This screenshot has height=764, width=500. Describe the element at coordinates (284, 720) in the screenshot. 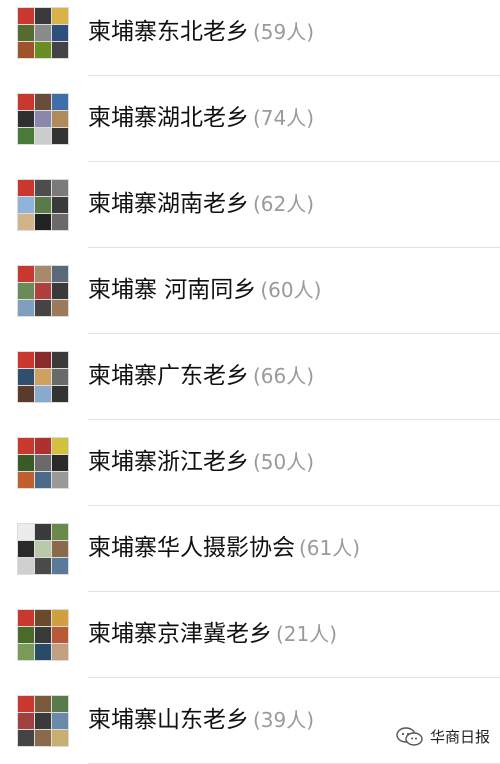

I see `member-count: (39人)` at that location.